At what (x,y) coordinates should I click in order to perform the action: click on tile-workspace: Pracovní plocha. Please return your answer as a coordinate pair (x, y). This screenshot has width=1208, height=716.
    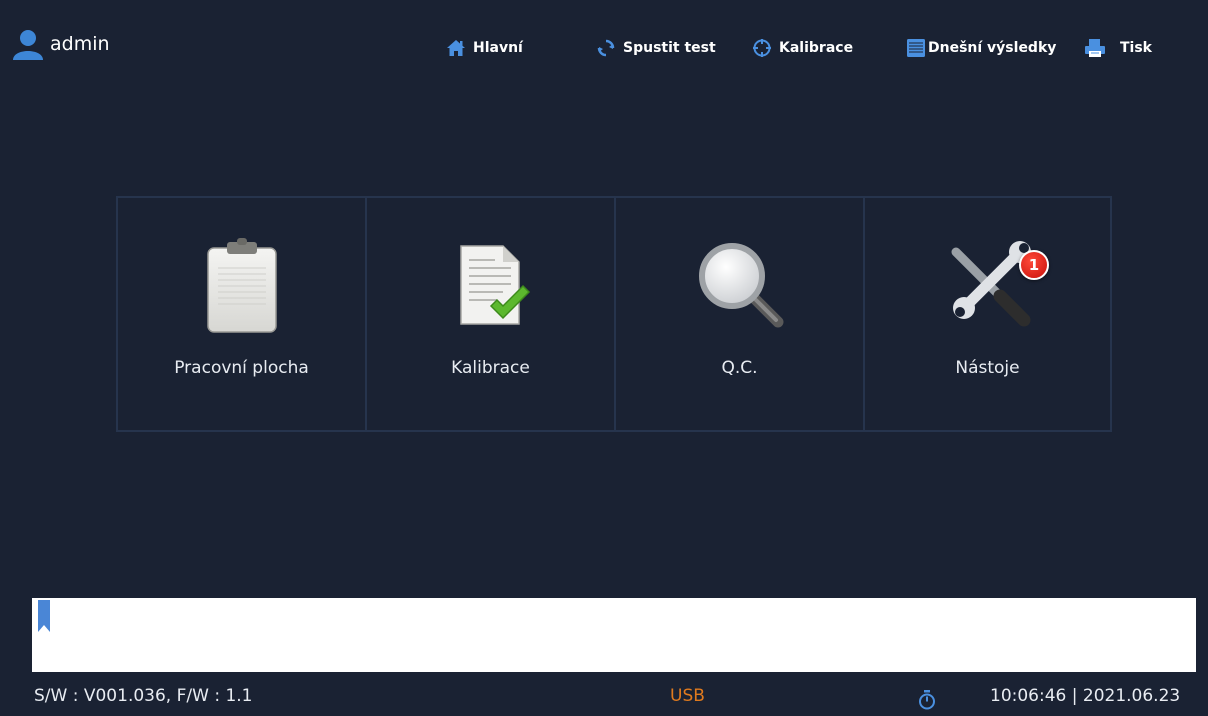
    Looking at the image, I should click on (240, 314).